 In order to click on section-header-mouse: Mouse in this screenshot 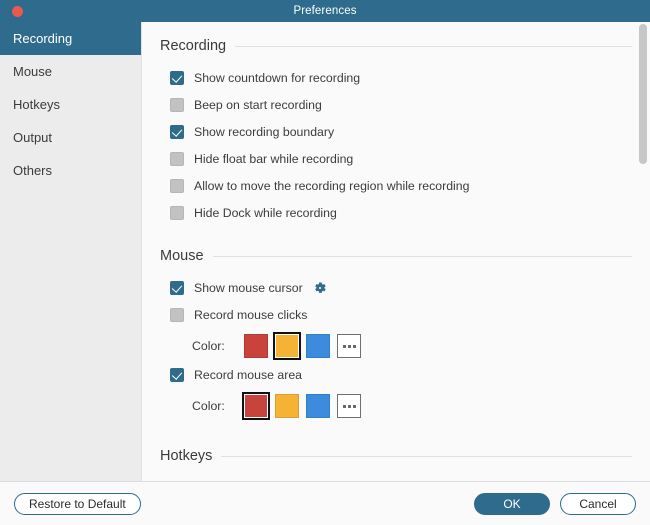, I will do `click(396, 245)`.